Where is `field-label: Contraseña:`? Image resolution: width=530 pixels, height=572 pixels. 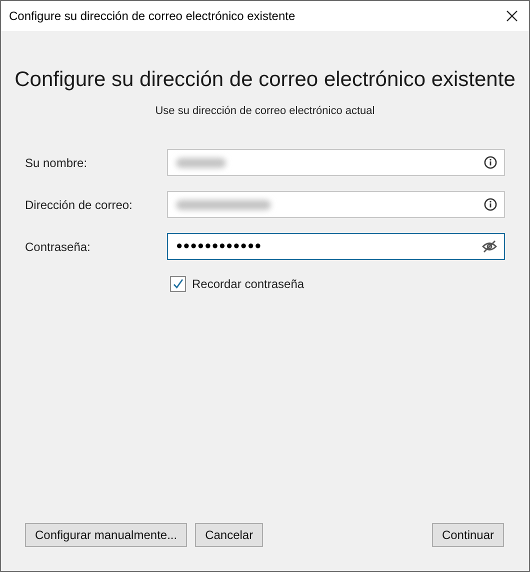 field-label: Contraseña: is located at coordinates (58, 247).